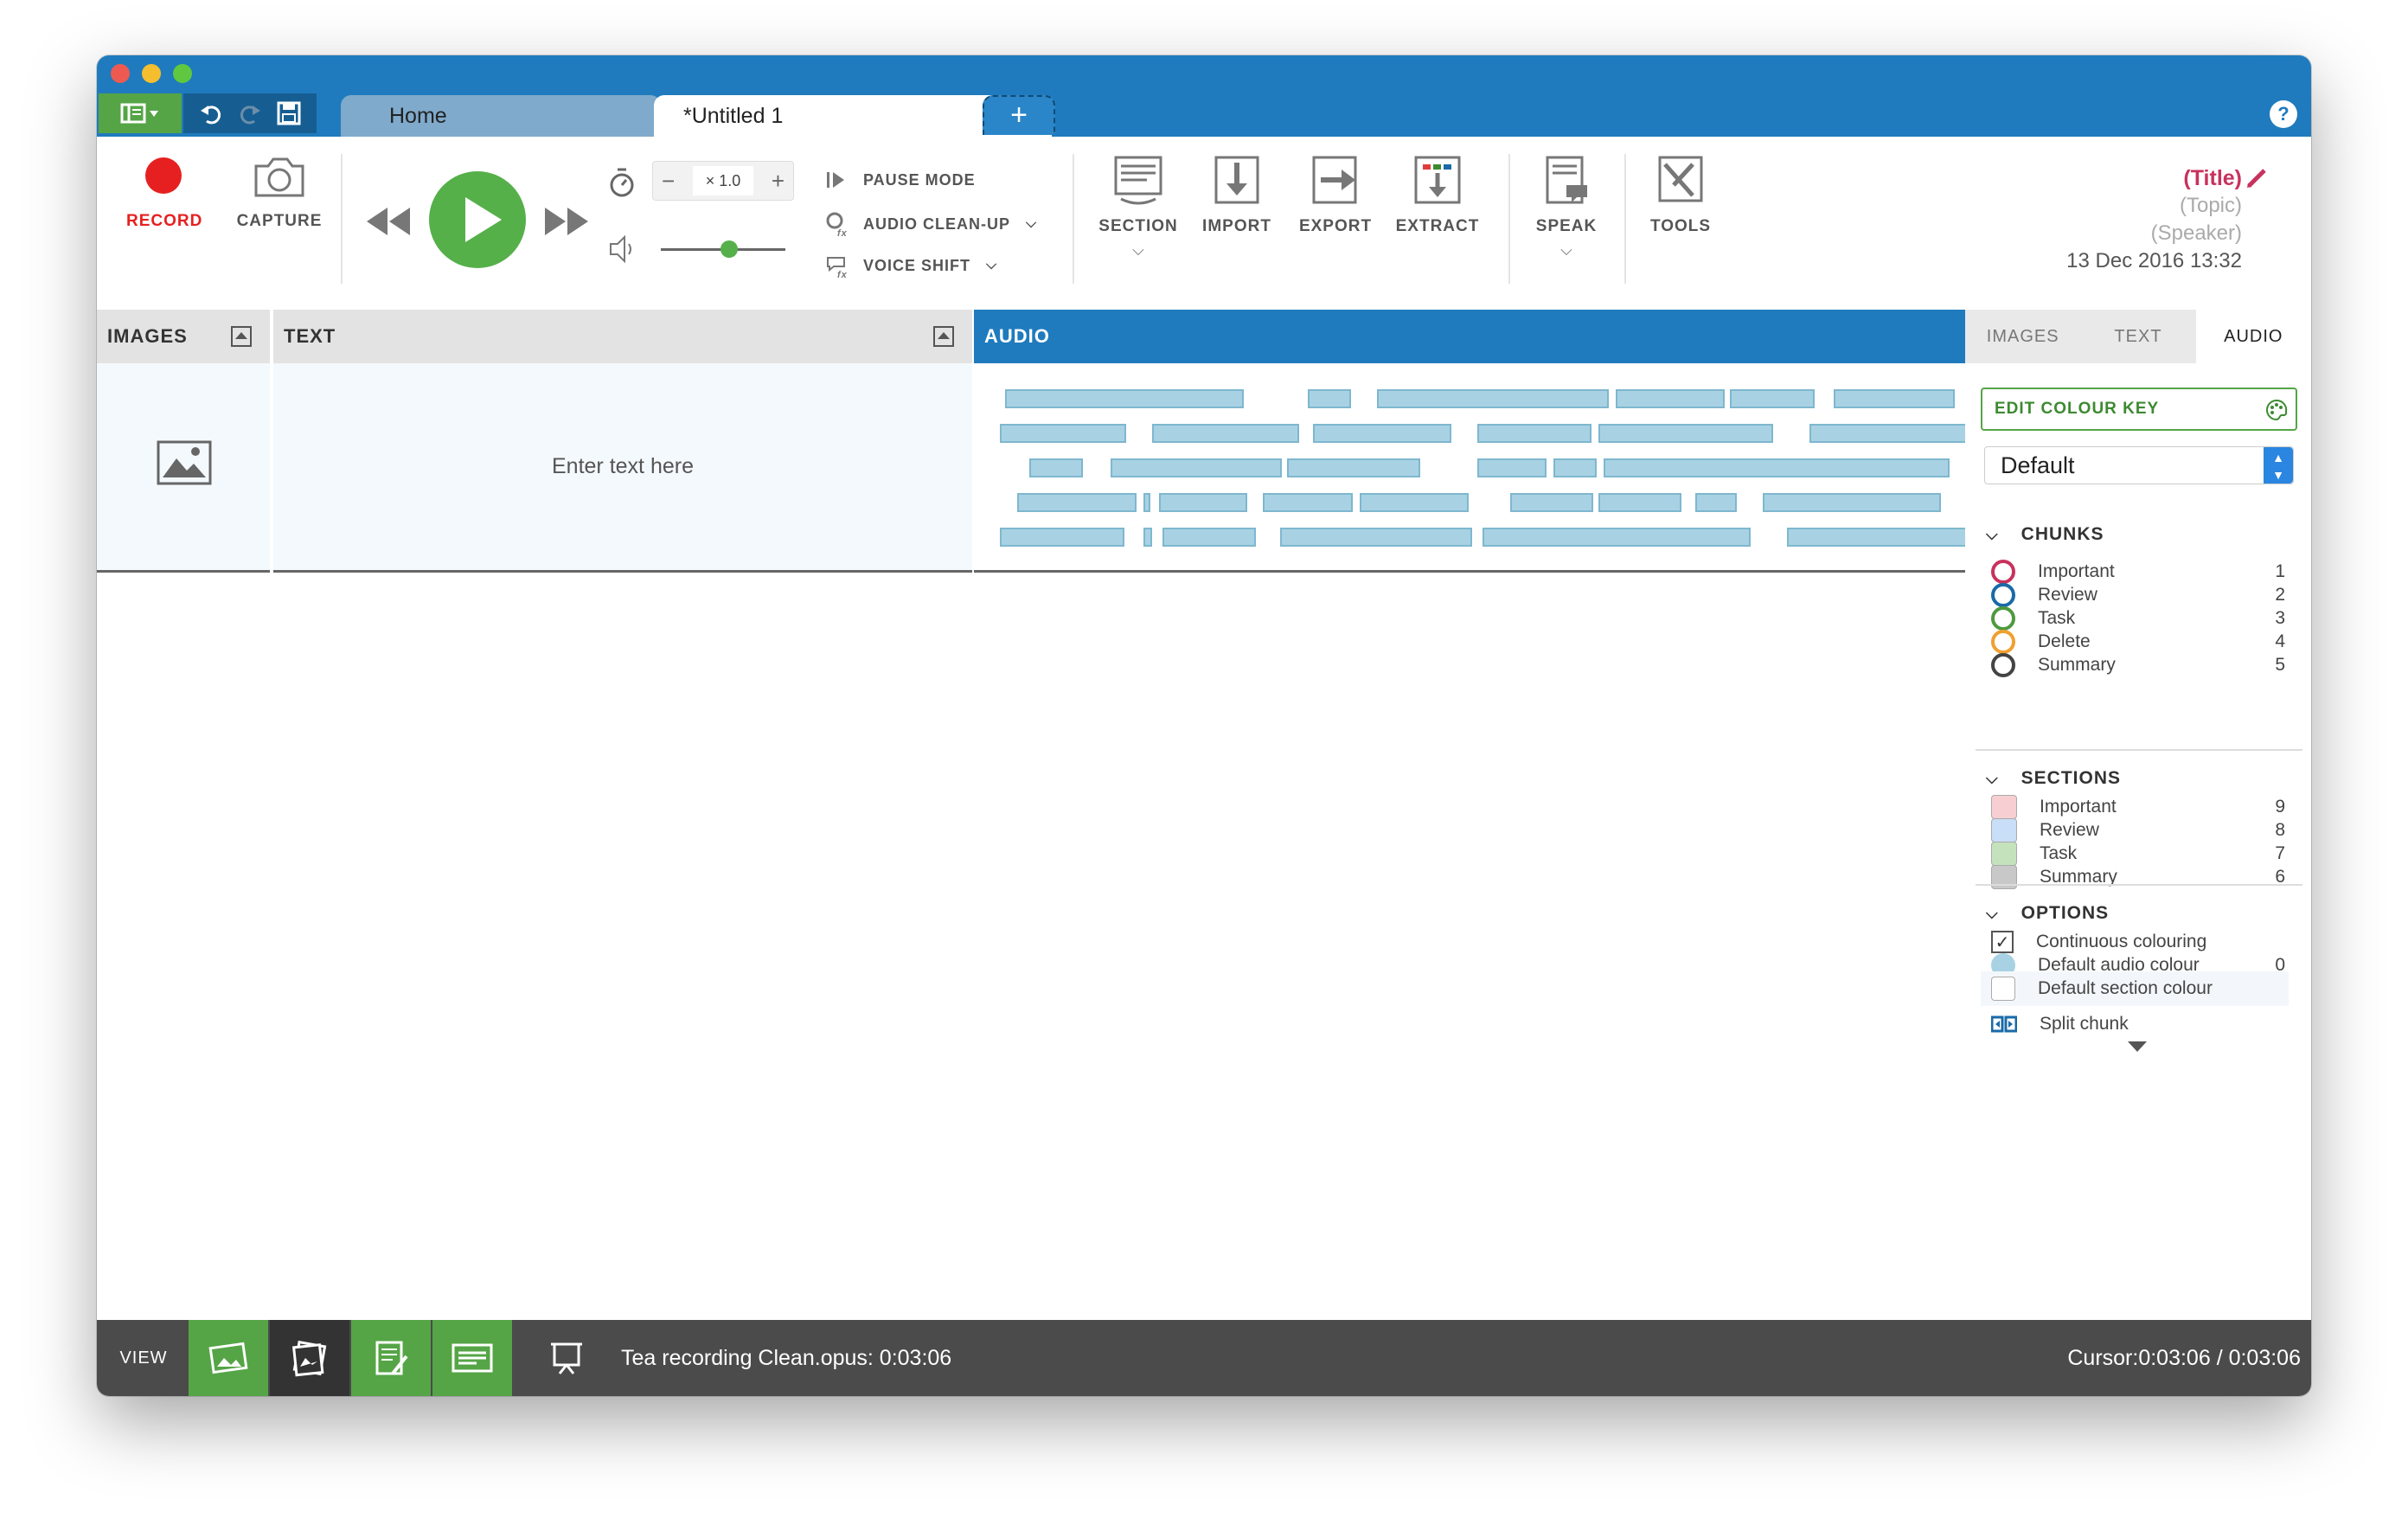  Describe the element at coordinates (121, 73) in the screenshot. I see `close-window-button` at that location.